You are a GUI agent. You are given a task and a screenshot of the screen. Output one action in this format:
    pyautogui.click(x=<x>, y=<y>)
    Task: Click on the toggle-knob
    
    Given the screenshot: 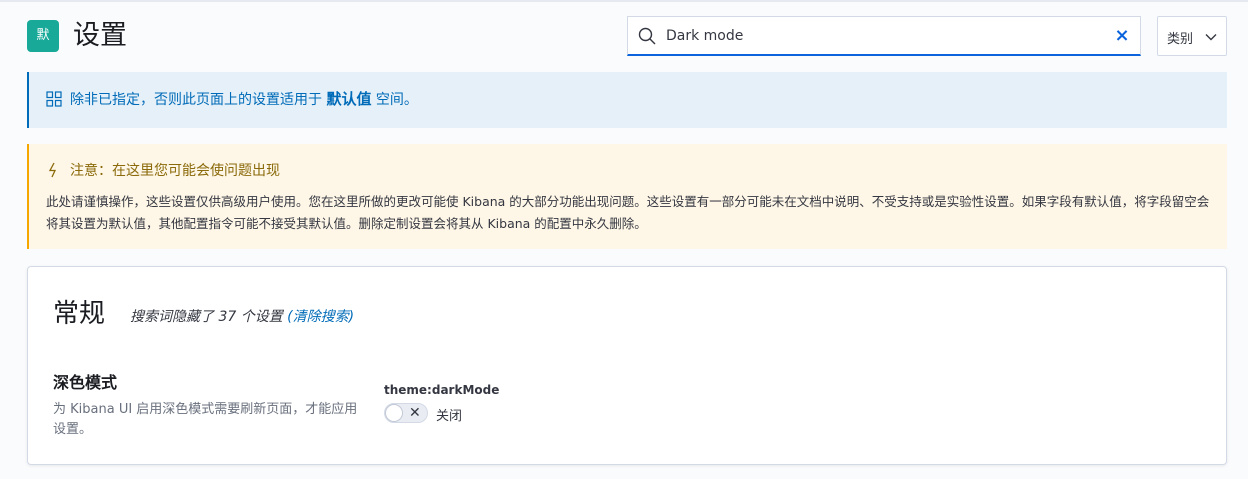 What is the action you would take?
    pyautogui.click(x=394, y=413)
    